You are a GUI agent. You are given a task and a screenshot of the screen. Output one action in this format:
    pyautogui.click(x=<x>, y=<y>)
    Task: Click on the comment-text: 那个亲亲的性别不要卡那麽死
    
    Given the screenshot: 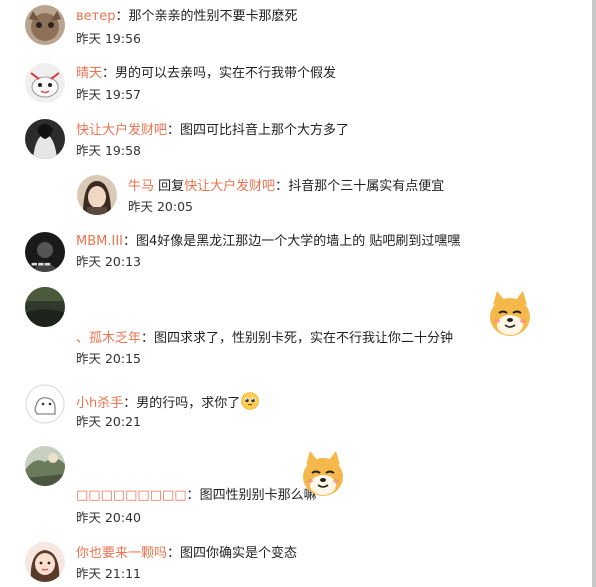 What is the action you would take?
    pyautogui.click(x=213, y=16)
    